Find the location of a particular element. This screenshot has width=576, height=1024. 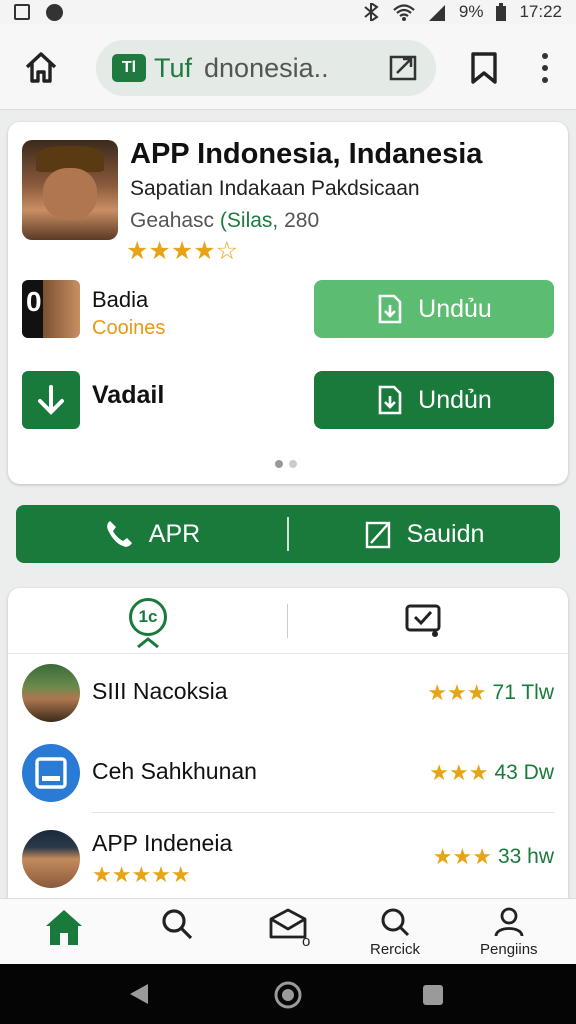

more-menu-button is located at coordinates (545, 68).